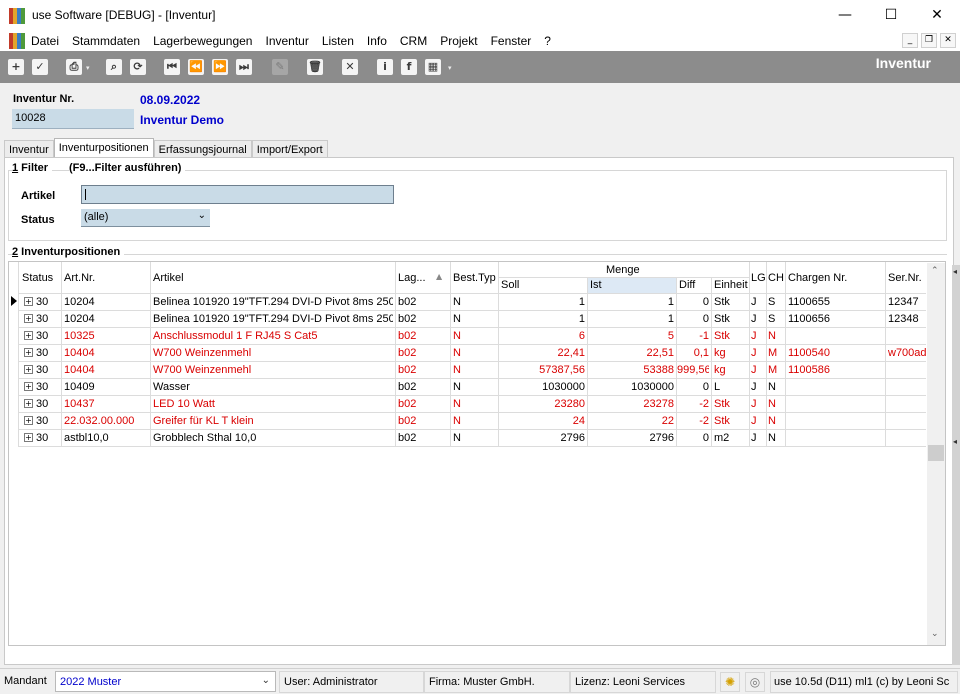 Image resolution: width=960 pixels, height=694 pixels. What do you see at coordinates (758, 278) in the screenshot?
I see `col-lg-header: LG` at bounding box center [758, 278].